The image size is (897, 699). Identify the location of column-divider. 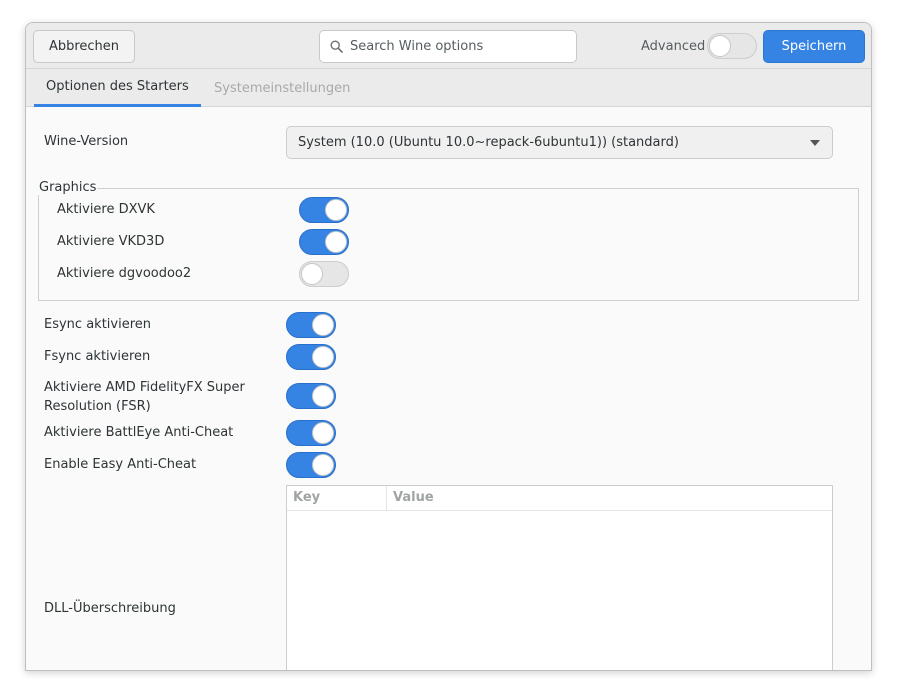
(386, 498).